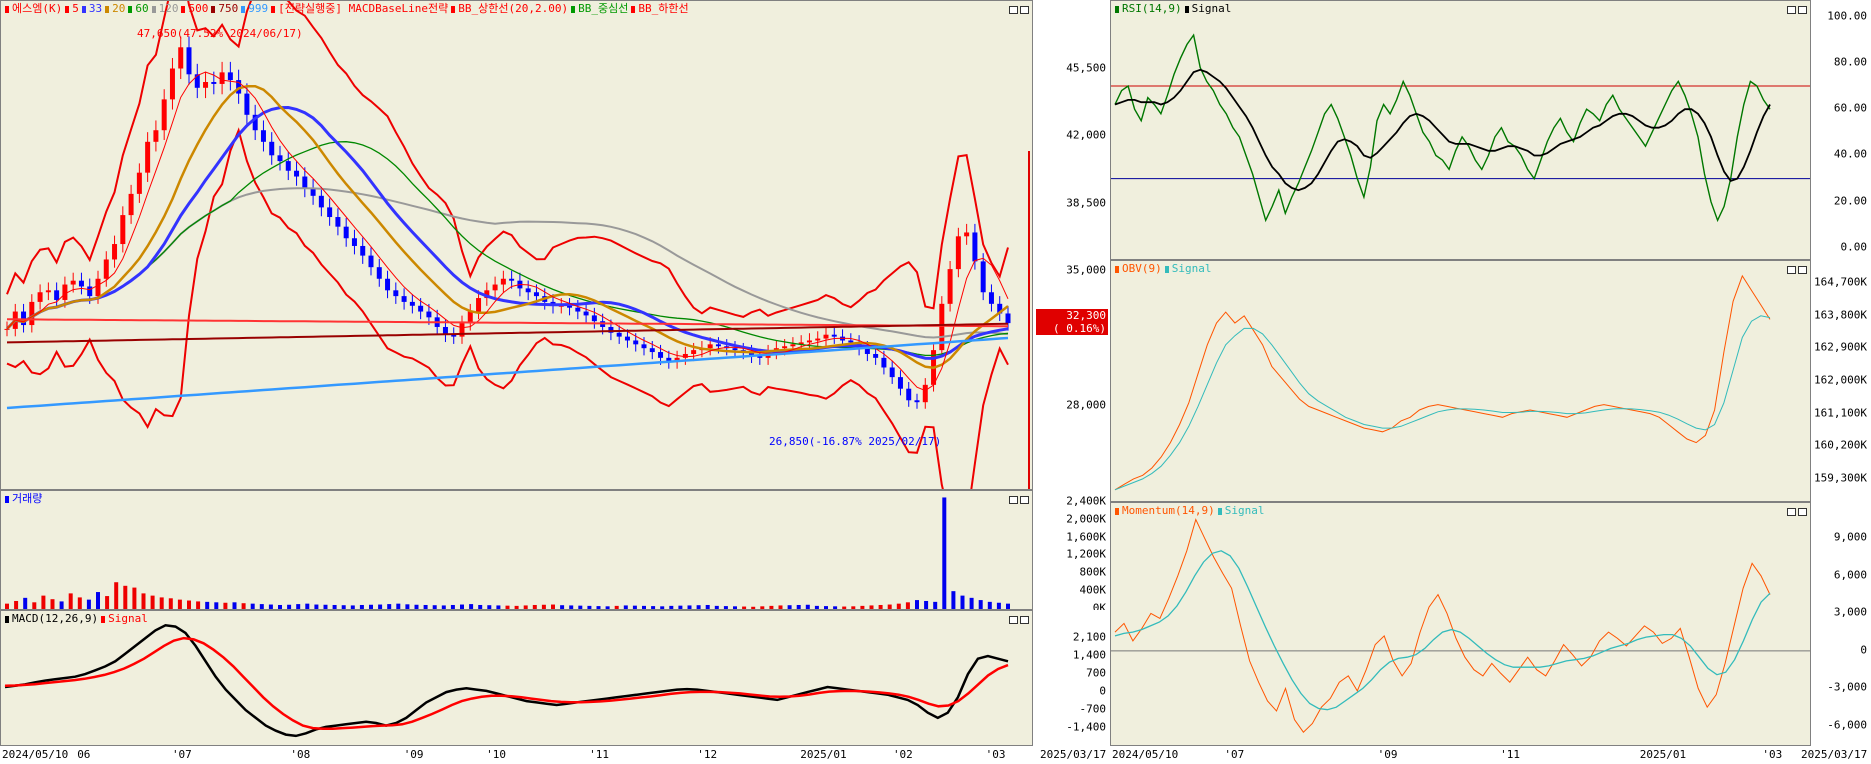 The width and height of the screenshot is (1871, 764). I want to click on y-tick-label: 35,000, so click(1086, 270).